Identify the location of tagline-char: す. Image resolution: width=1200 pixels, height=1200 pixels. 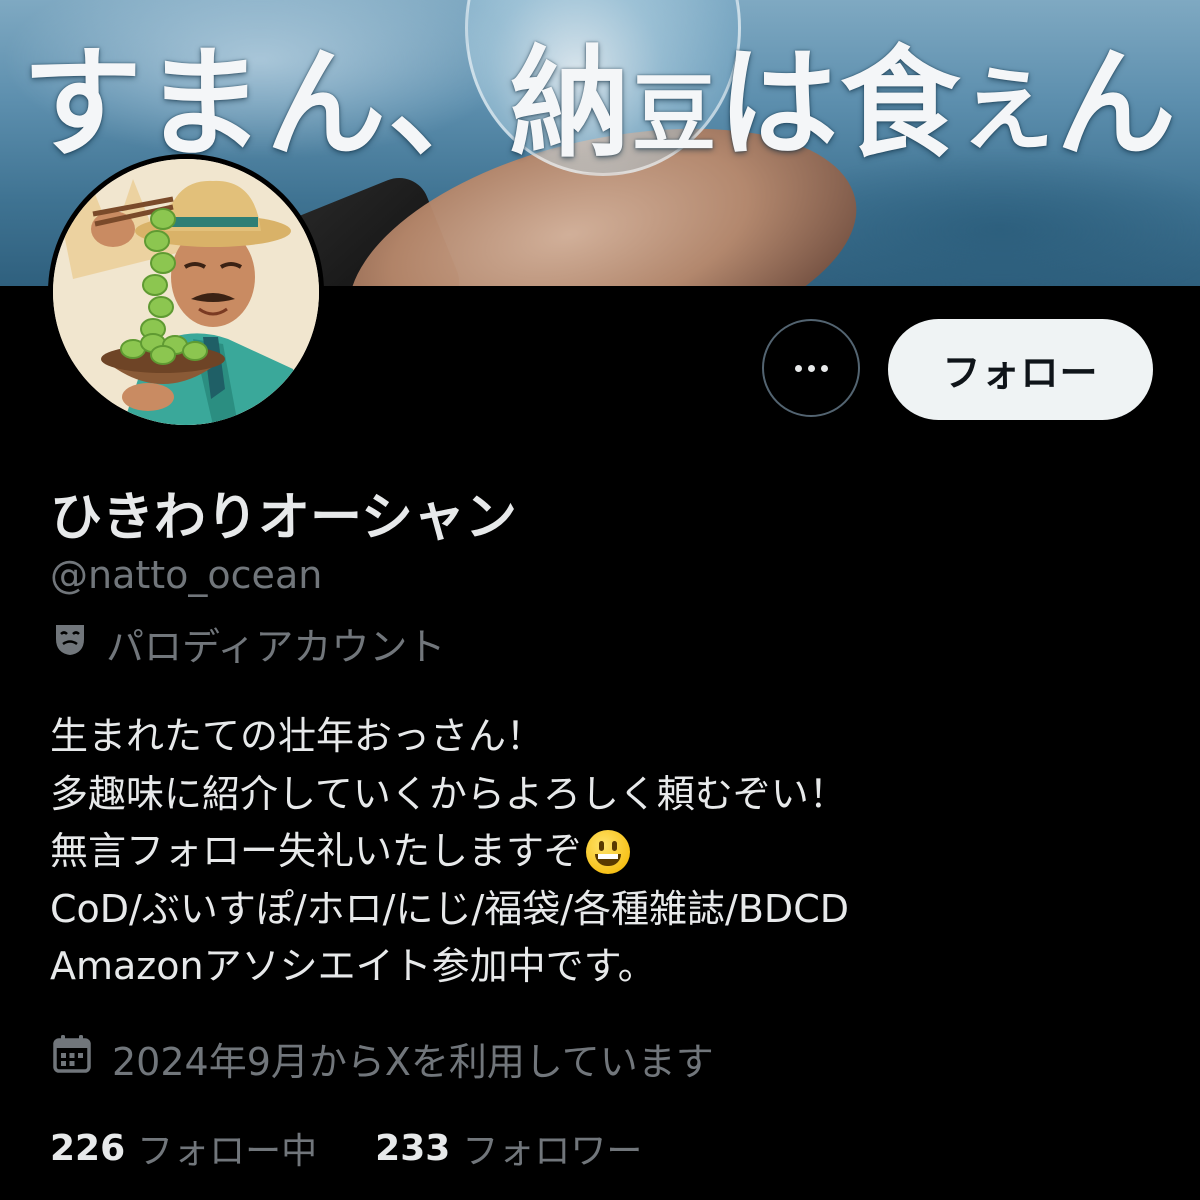
(82, 103).